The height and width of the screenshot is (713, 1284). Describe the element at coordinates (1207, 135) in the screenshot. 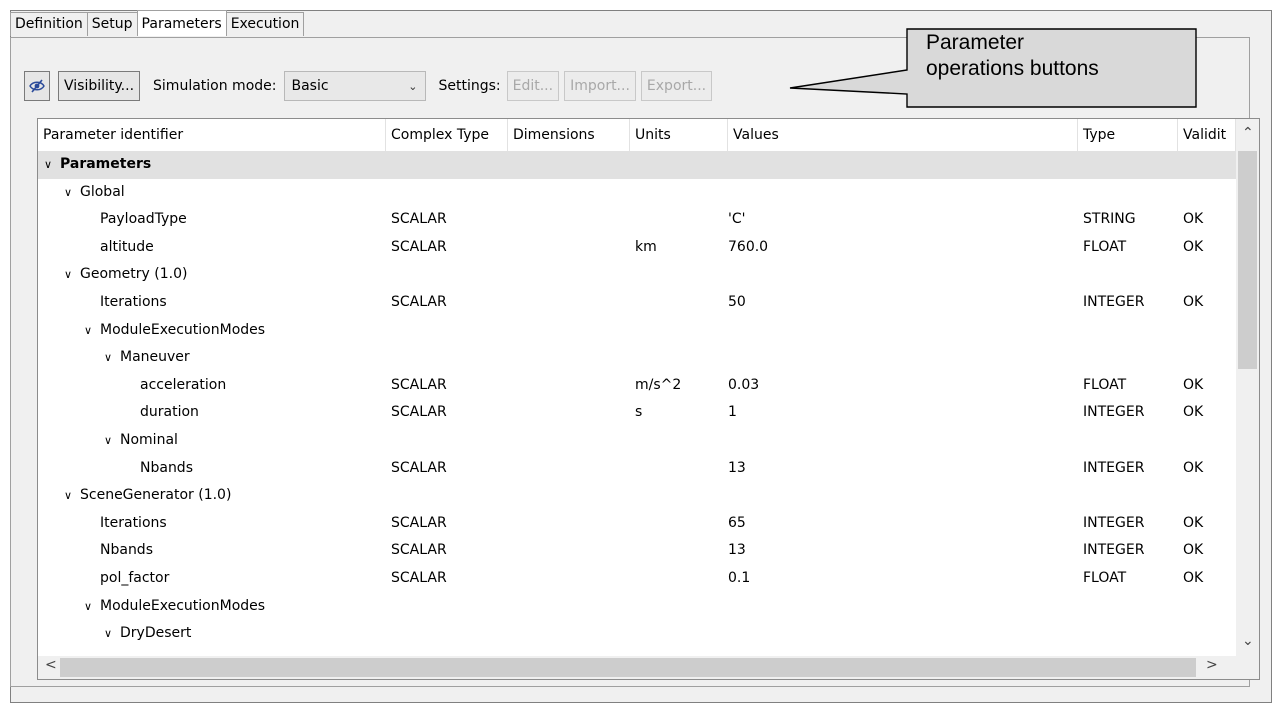

I see `col-validity: Validit` at that location.